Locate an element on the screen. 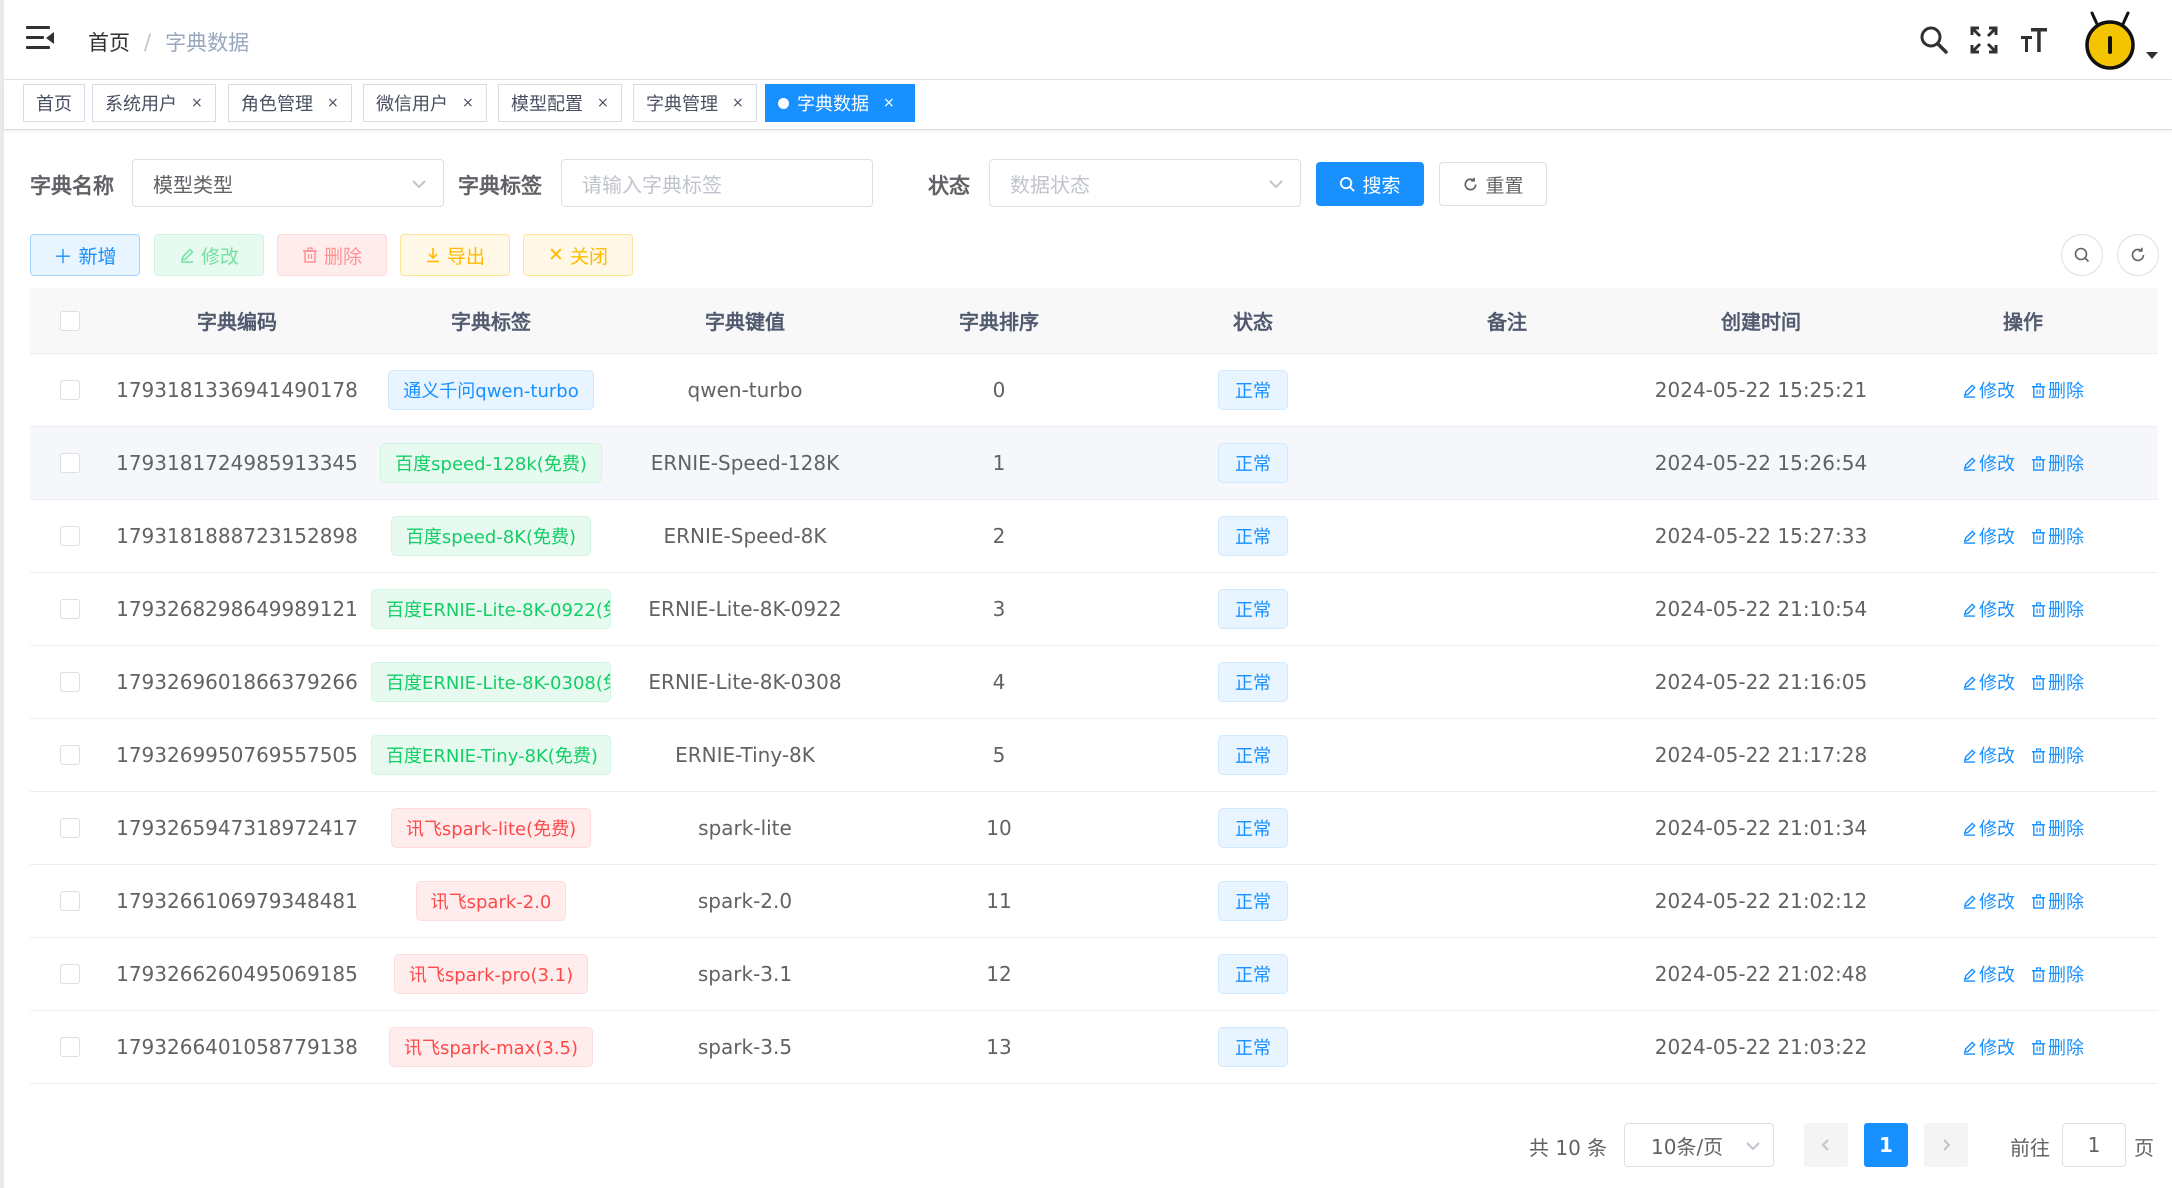  goto-page-input is located at coordinates (2094, 1145).